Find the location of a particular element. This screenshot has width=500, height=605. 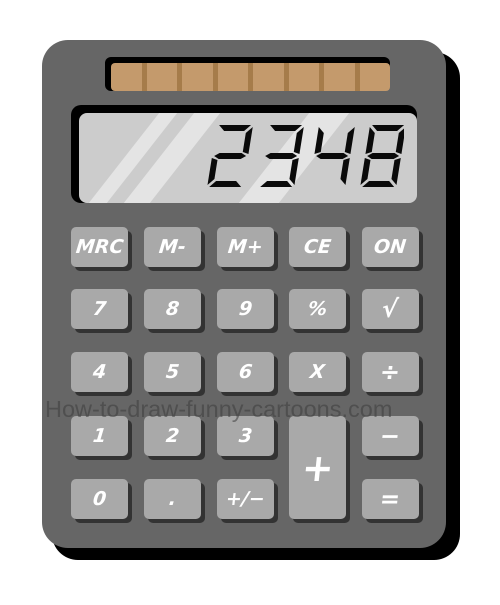

key-mrc: MRC is located at coordinates (99, 247).